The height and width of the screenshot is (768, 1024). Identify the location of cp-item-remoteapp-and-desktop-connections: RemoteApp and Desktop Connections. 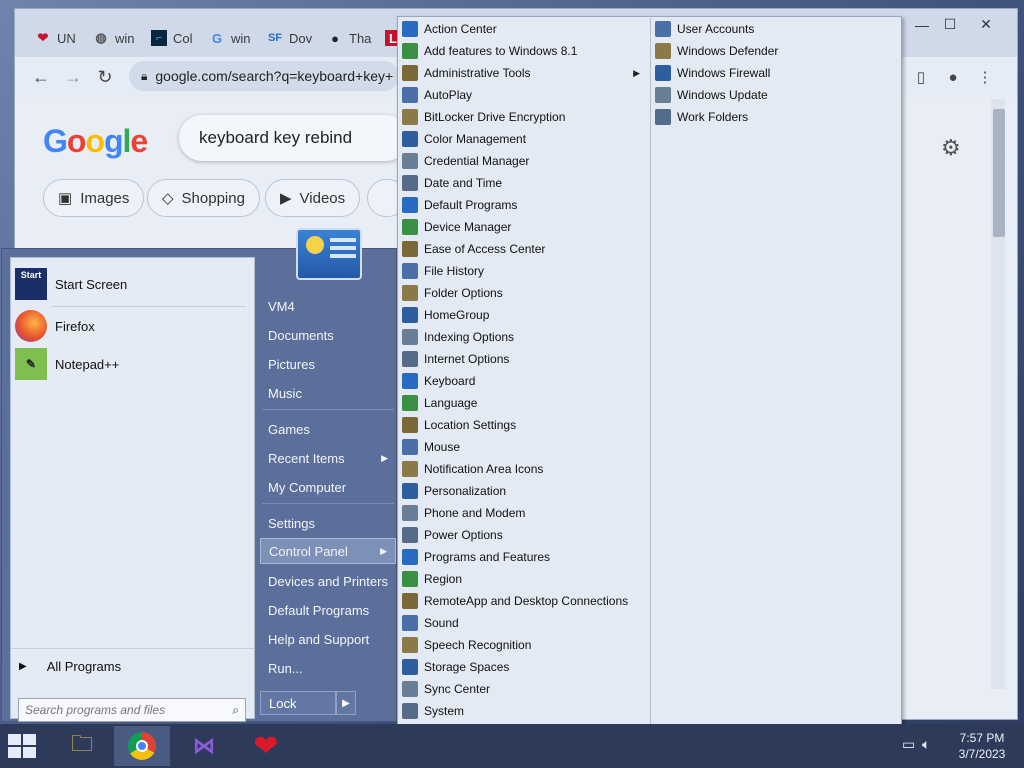
(523, 601).